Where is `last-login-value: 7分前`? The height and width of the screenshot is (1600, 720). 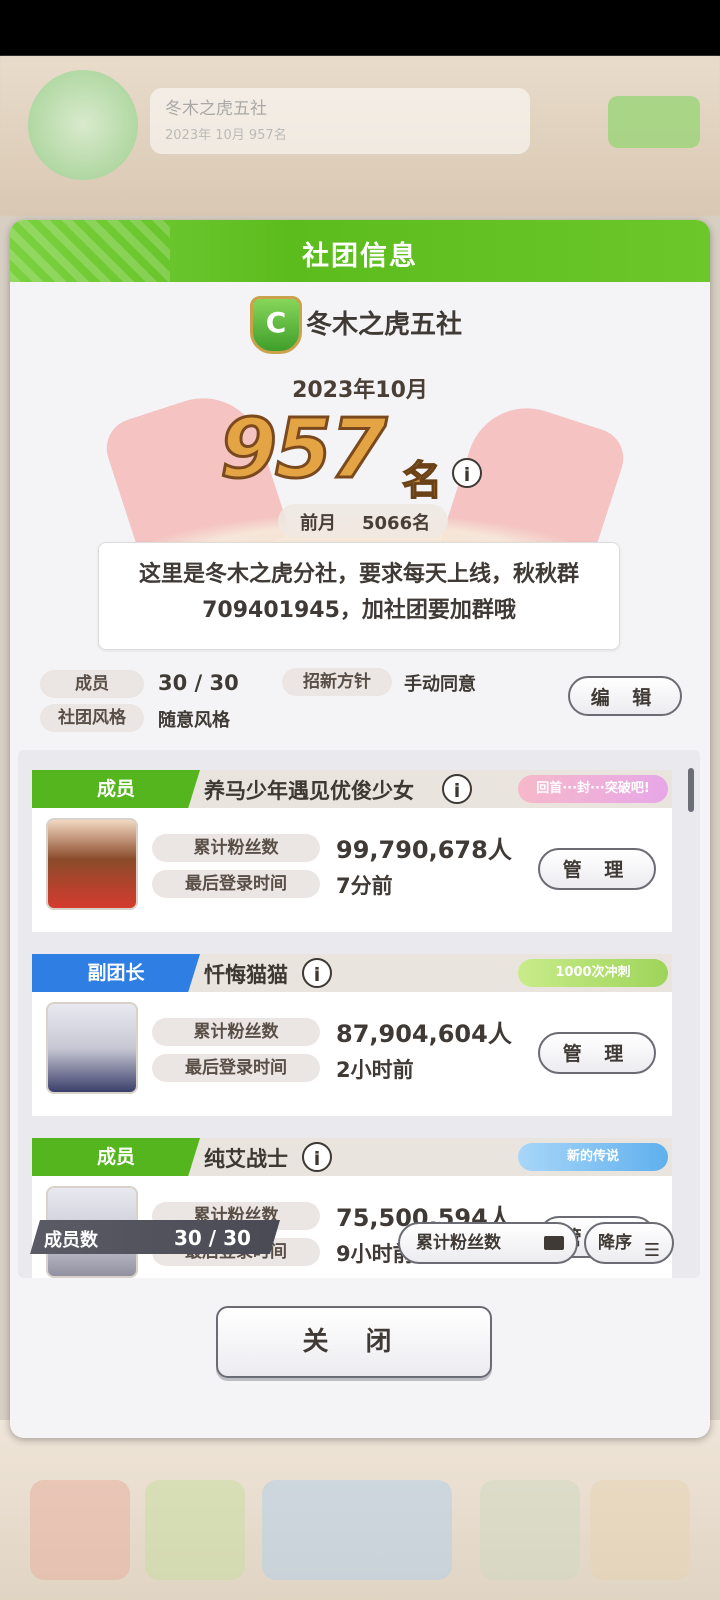
last-login-value: 7分前 is located at coordinates (364, 886).